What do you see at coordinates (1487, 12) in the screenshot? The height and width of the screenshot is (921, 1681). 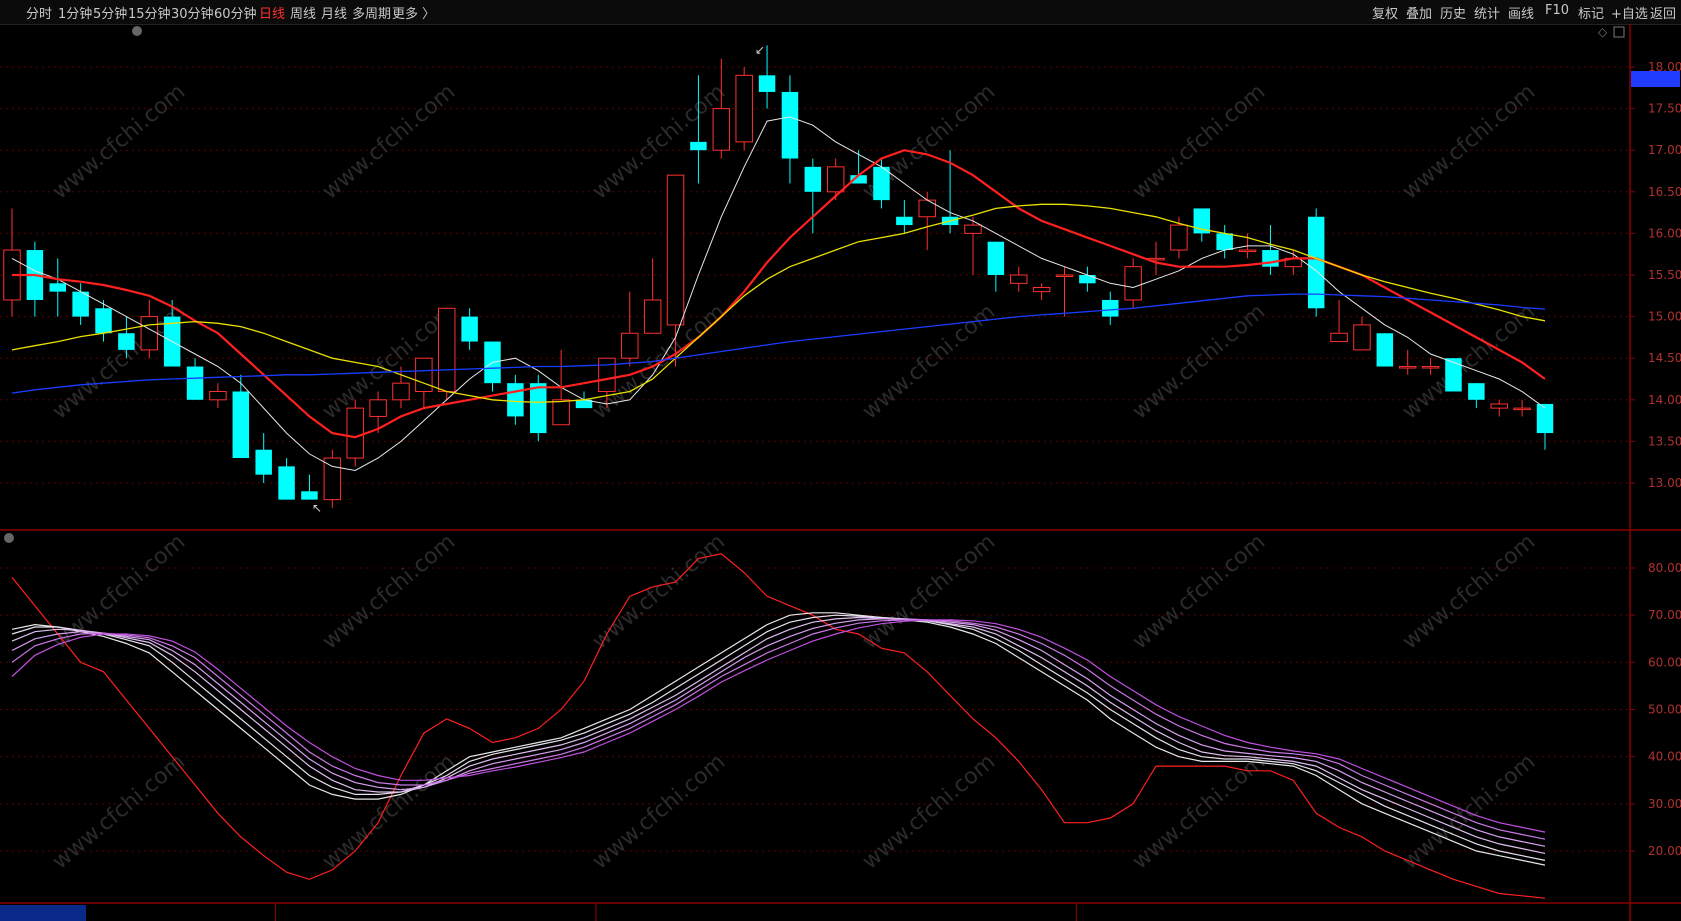 I see `stats-button: 统计` at bounding box center [1487, 12].